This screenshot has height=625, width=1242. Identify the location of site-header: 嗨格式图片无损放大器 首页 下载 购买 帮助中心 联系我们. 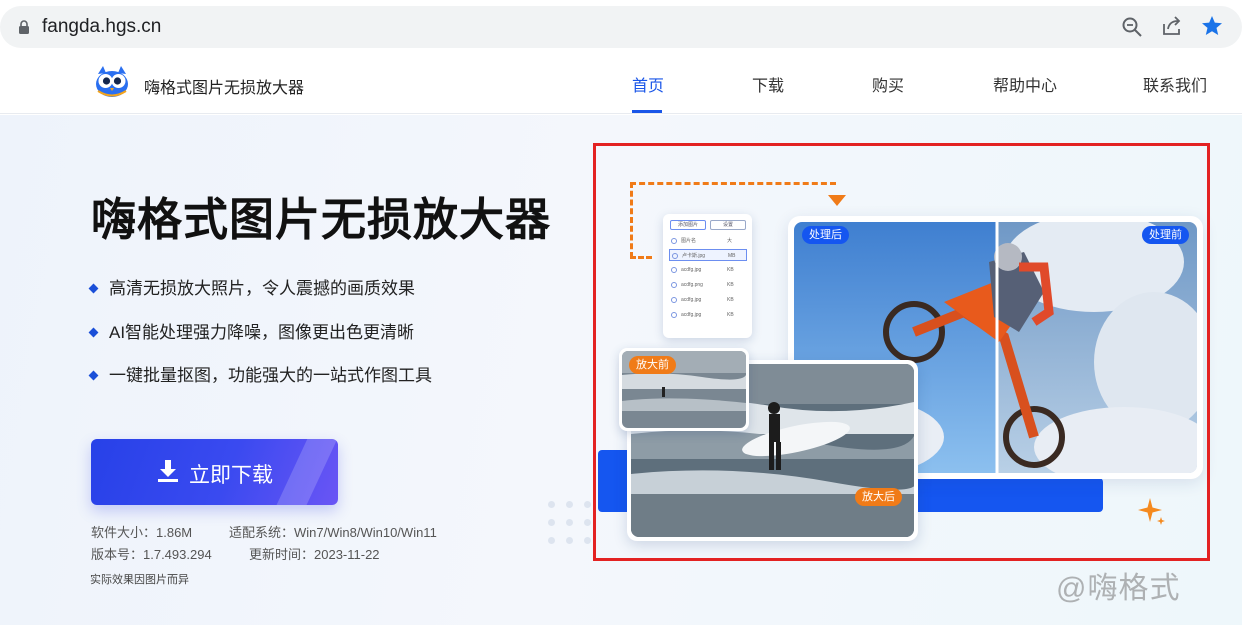
(621, 84).